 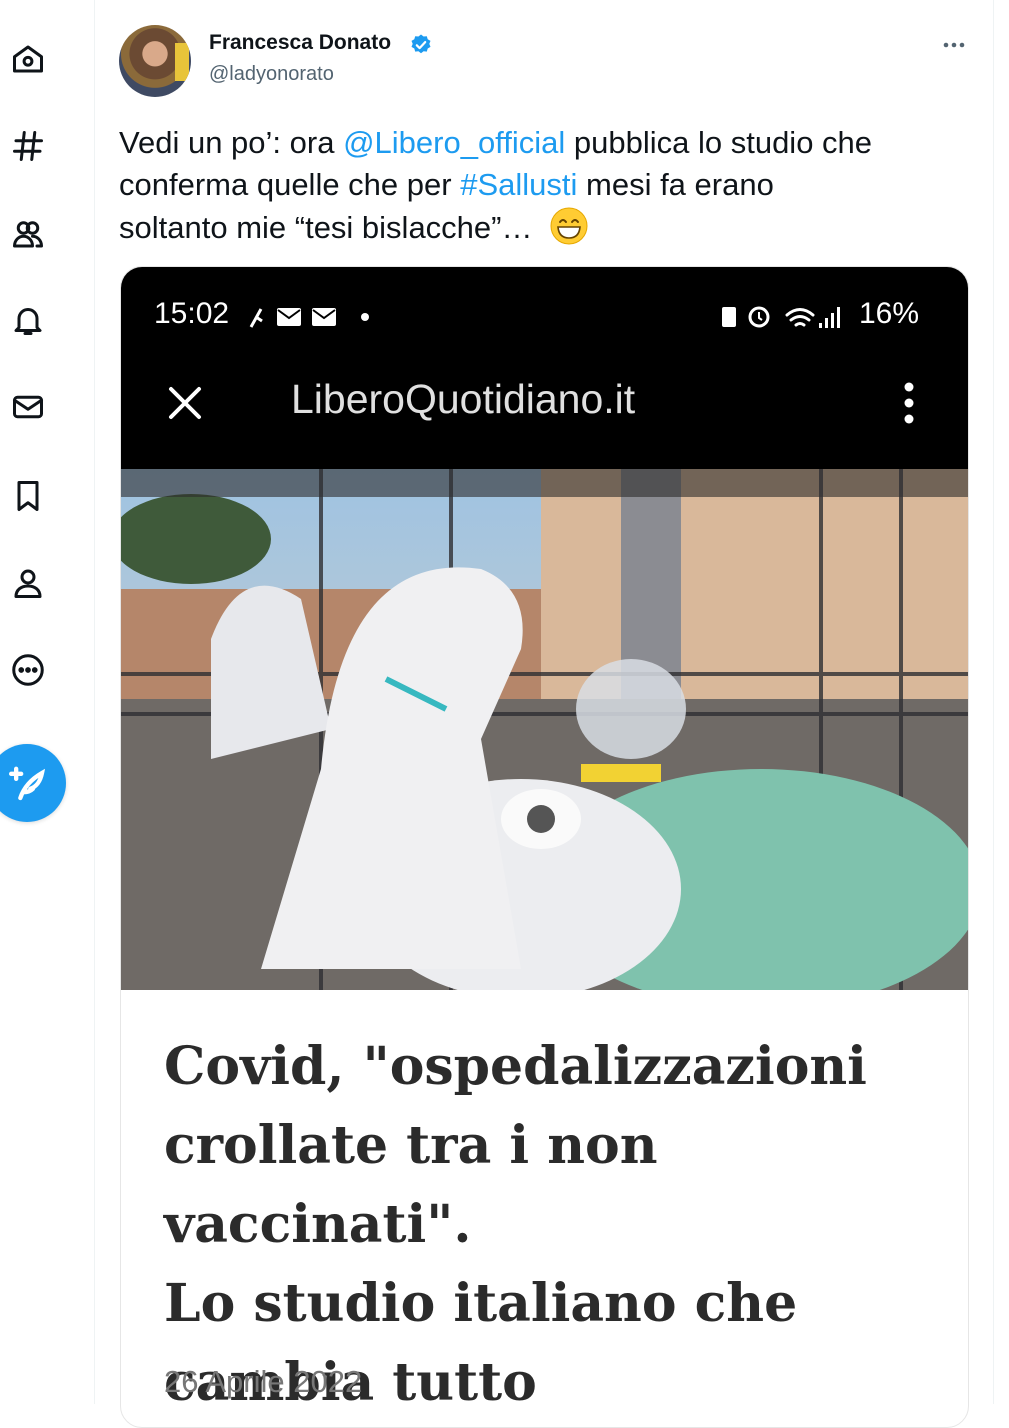 I want to click on compose-feather-icon, so click(x=27, y=783).